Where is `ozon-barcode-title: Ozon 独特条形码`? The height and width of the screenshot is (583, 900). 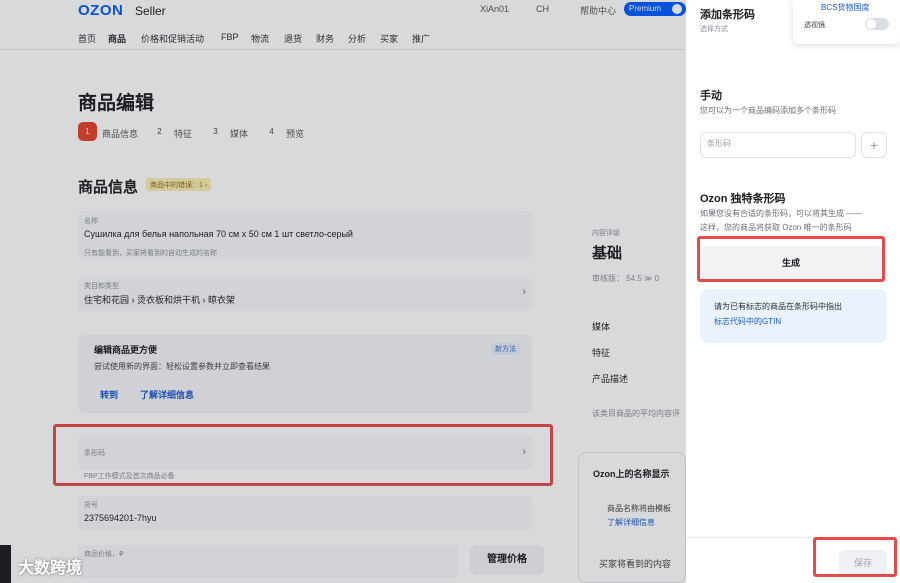
ozon-barcode-title: Ozon 独特条形码 is located at coordinates (743, 199).